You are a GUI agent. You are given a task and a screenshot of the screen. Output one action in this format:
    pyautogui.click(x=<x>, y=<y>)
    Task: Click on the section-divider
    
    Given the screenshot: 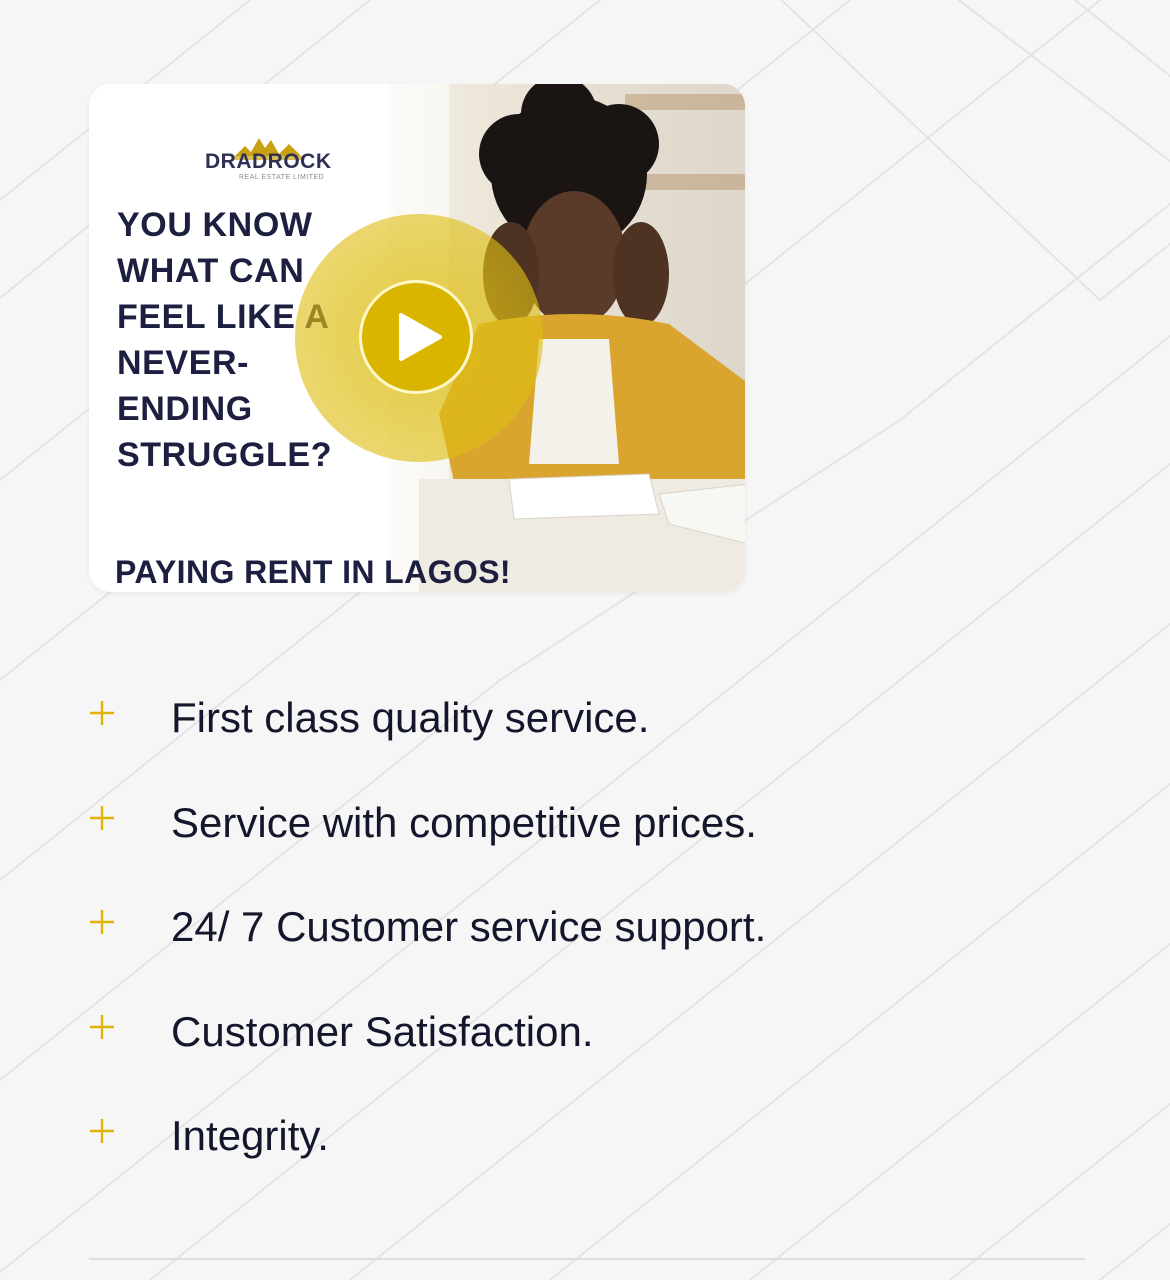 What is the action you would take?
    pyautogui.click(x=587, y=1259)
    